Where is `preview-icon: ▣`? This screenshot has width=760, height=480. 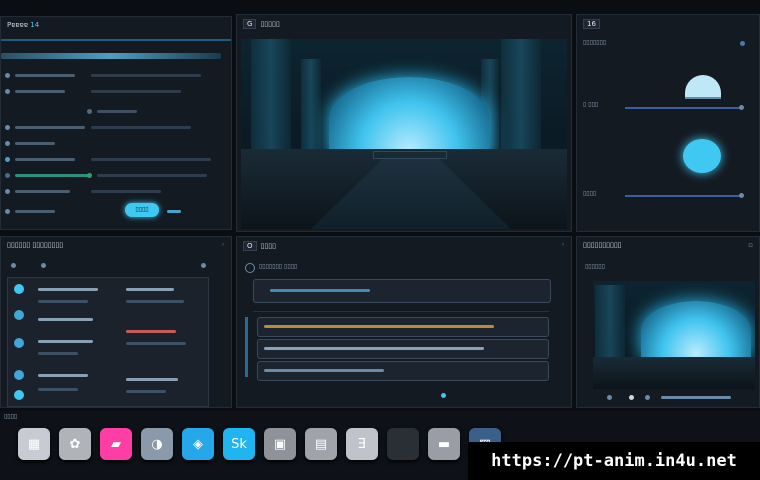
preview-icon: ▣ is located at coordinates (280, 444).